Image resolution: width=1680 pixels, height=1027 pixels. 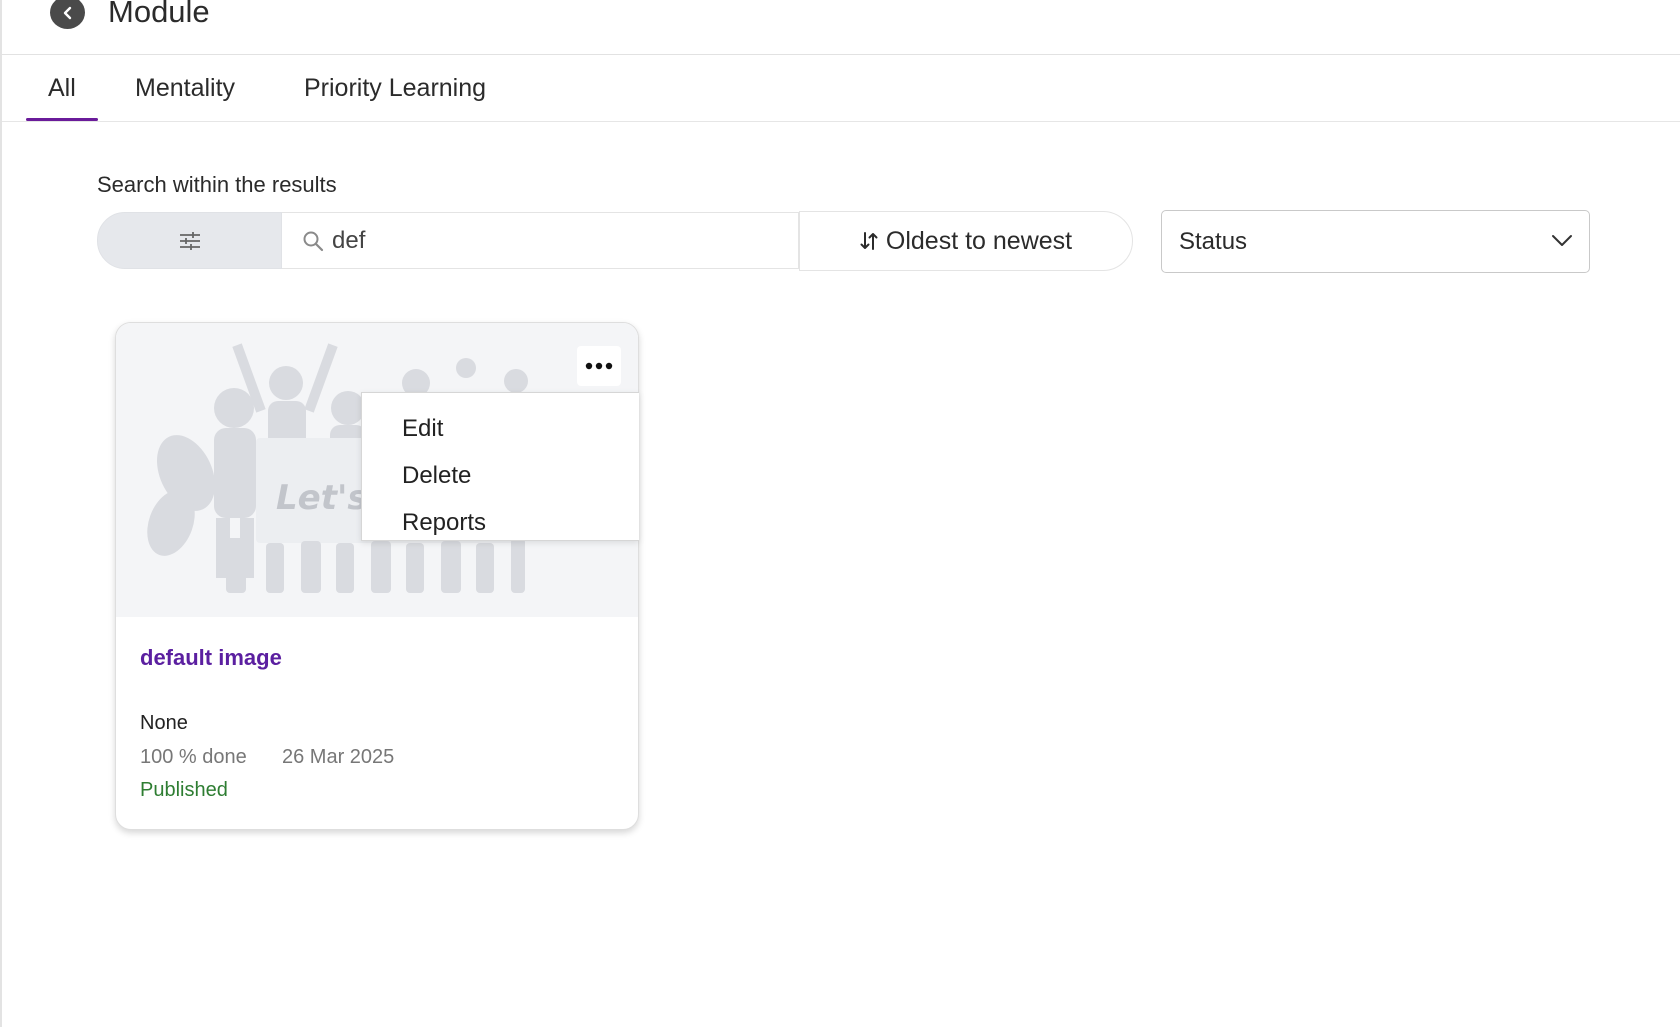 I want to click on search-icon, so click(x=313, y=241).